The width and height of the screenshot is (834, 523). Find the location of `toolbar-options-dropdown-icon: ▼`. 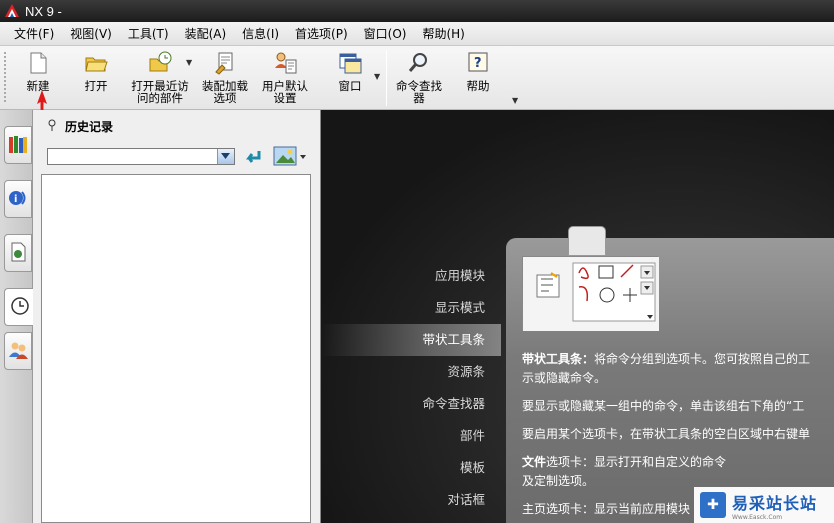

toolbar-options-dropdown-icon: ▼ is located at coordinates (515, 100).